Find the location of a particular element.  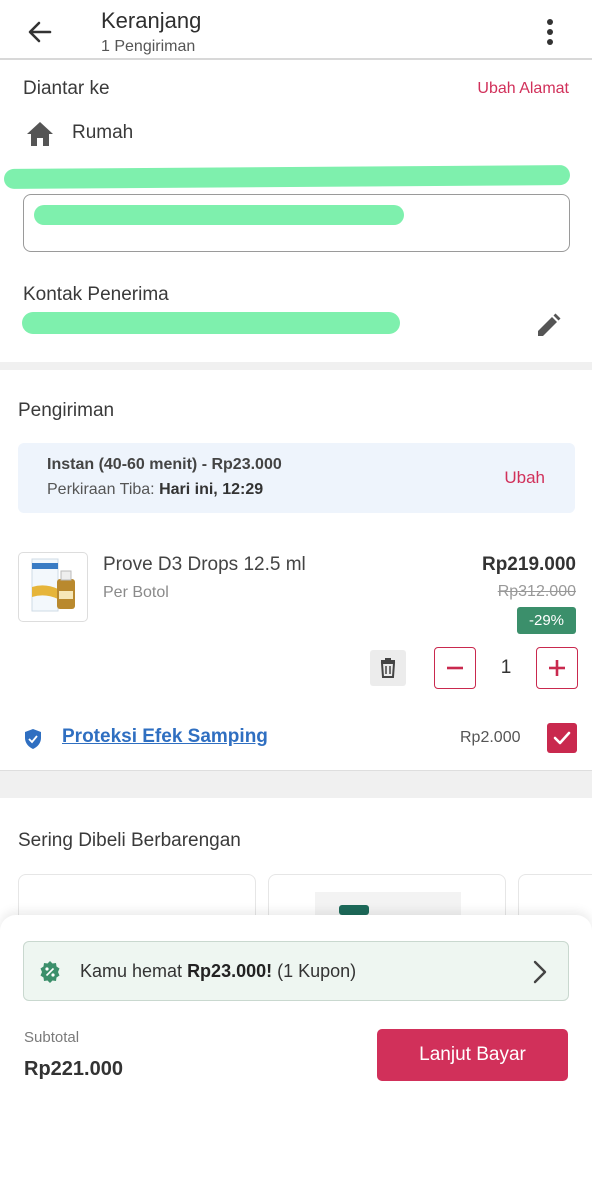

subtotal-label: Subtotal is located at coordinates (52, 1037).